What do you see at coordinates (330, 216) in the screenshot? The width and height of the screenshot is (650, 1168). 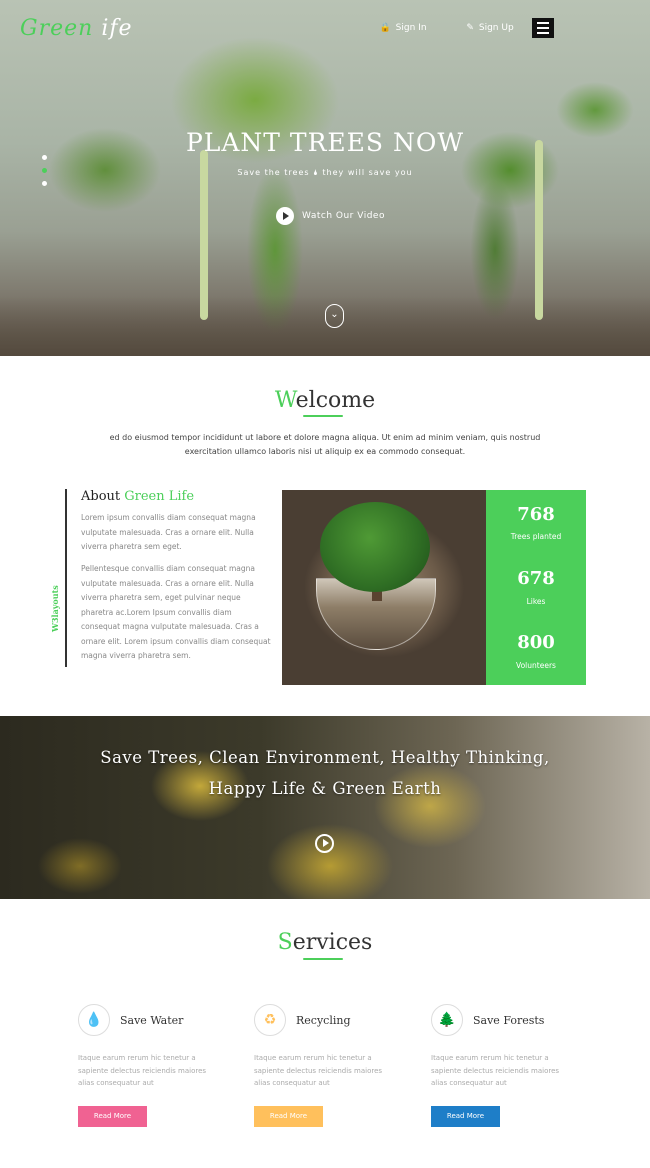 I see `watch-video-button: Watch Our Video` at bounding box center [330, 216].